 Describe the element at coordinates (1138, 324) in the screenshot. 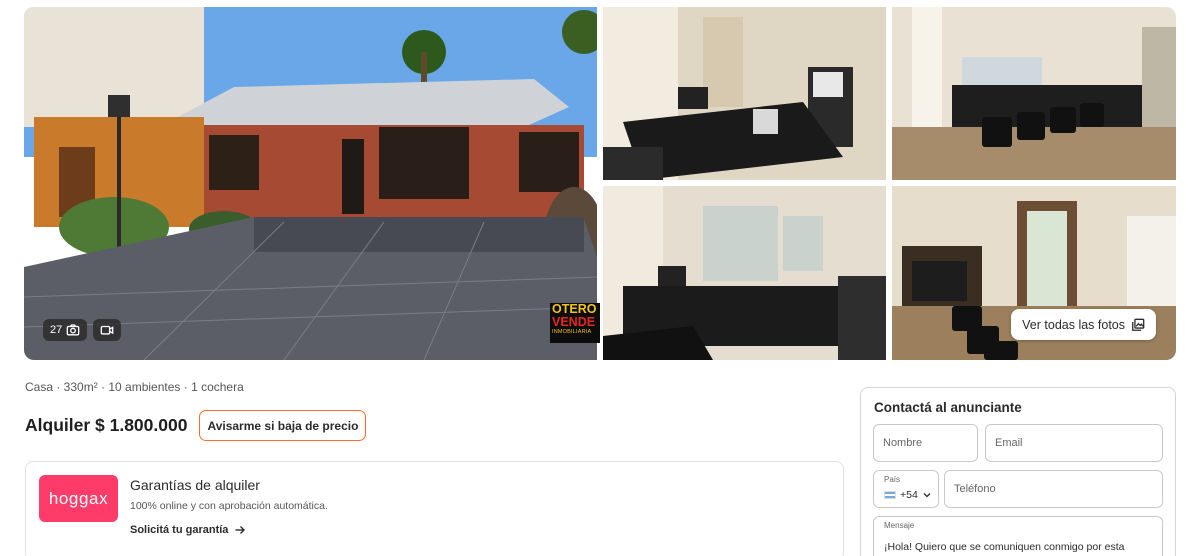

I see `gallery-icon` at that location.